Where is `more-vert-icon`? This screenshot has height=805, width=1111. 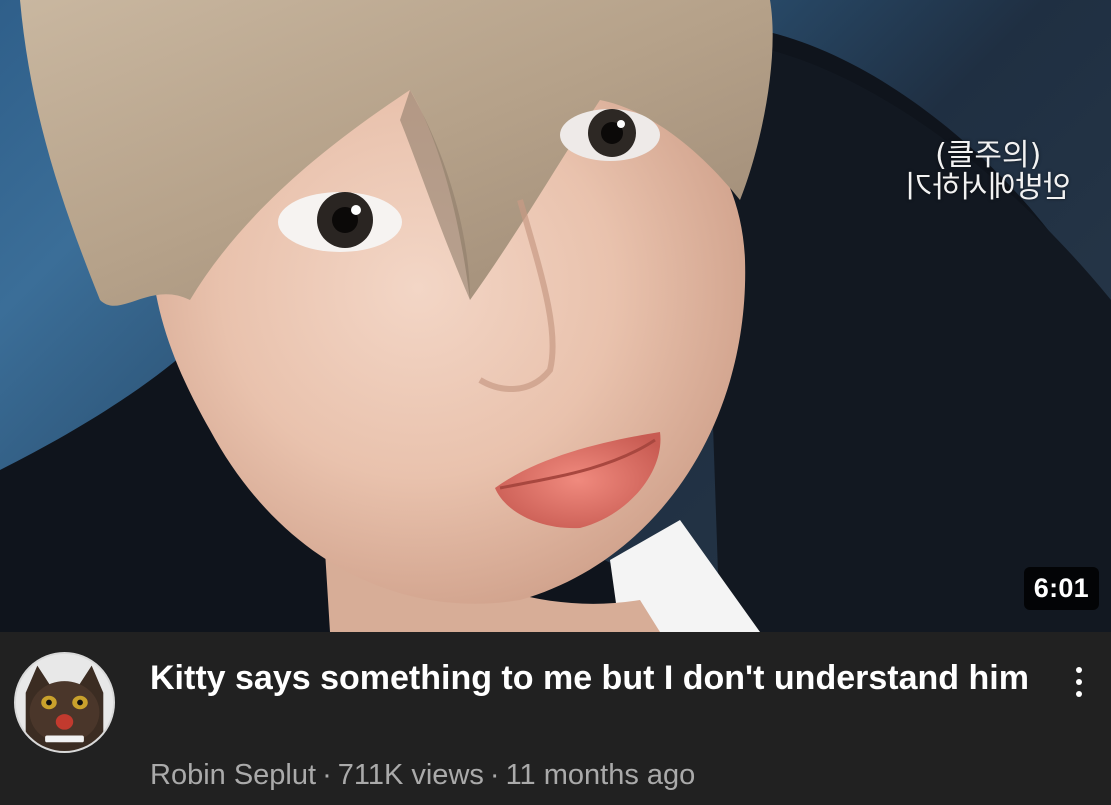 more-vert-icon is located at coordinates (1079, 682).